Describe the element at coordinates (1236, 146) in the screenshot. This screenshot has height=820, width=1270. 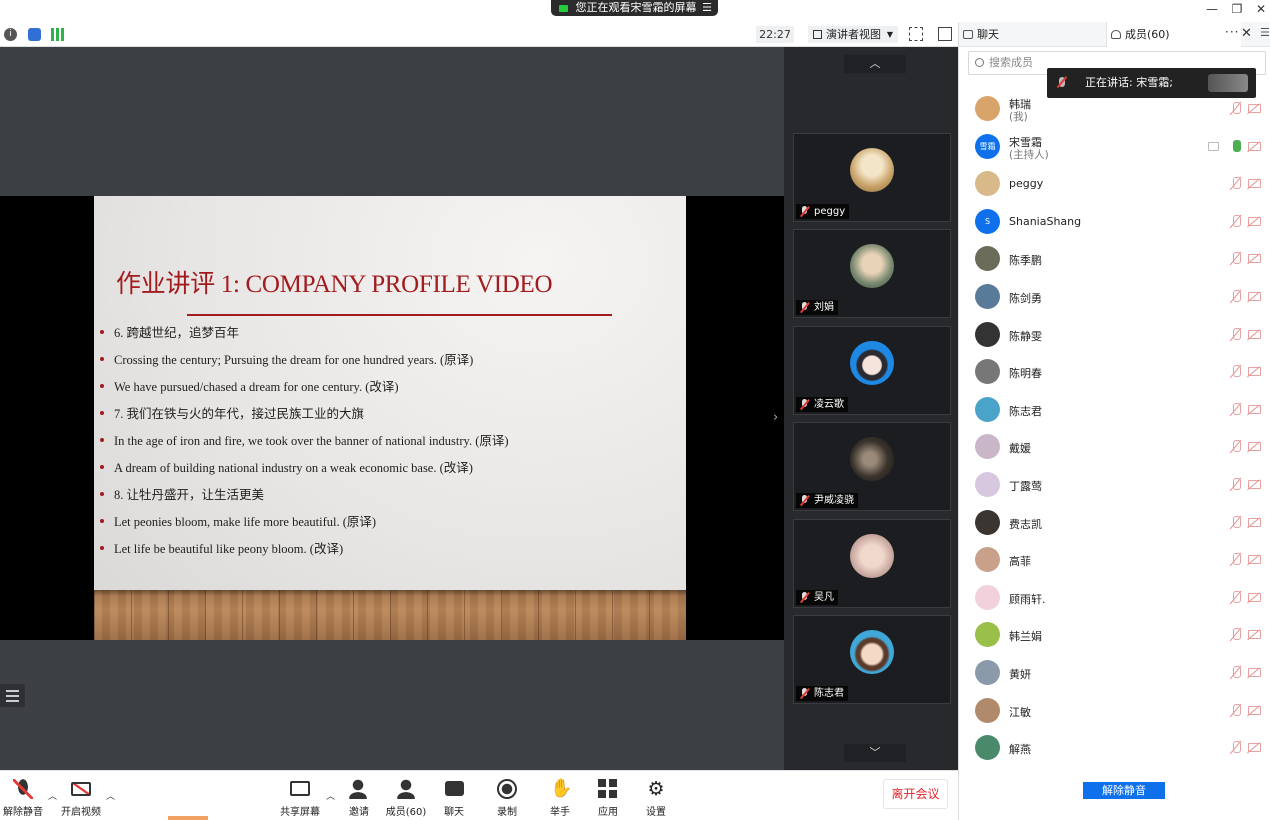
I see `mic-icon` at that location.